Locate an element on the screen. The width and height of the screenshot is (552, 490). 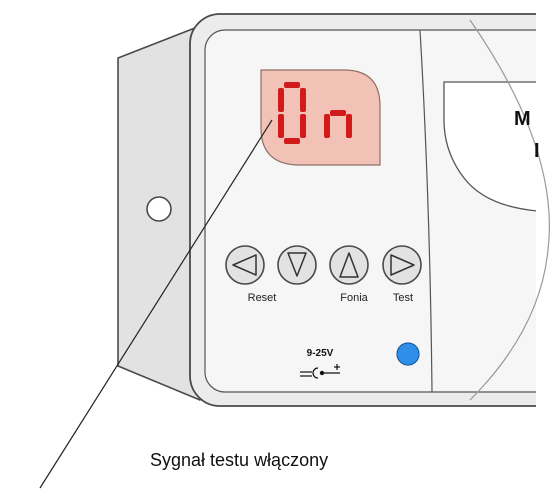
button-label-test: Test is located at coordinates (403, 298).